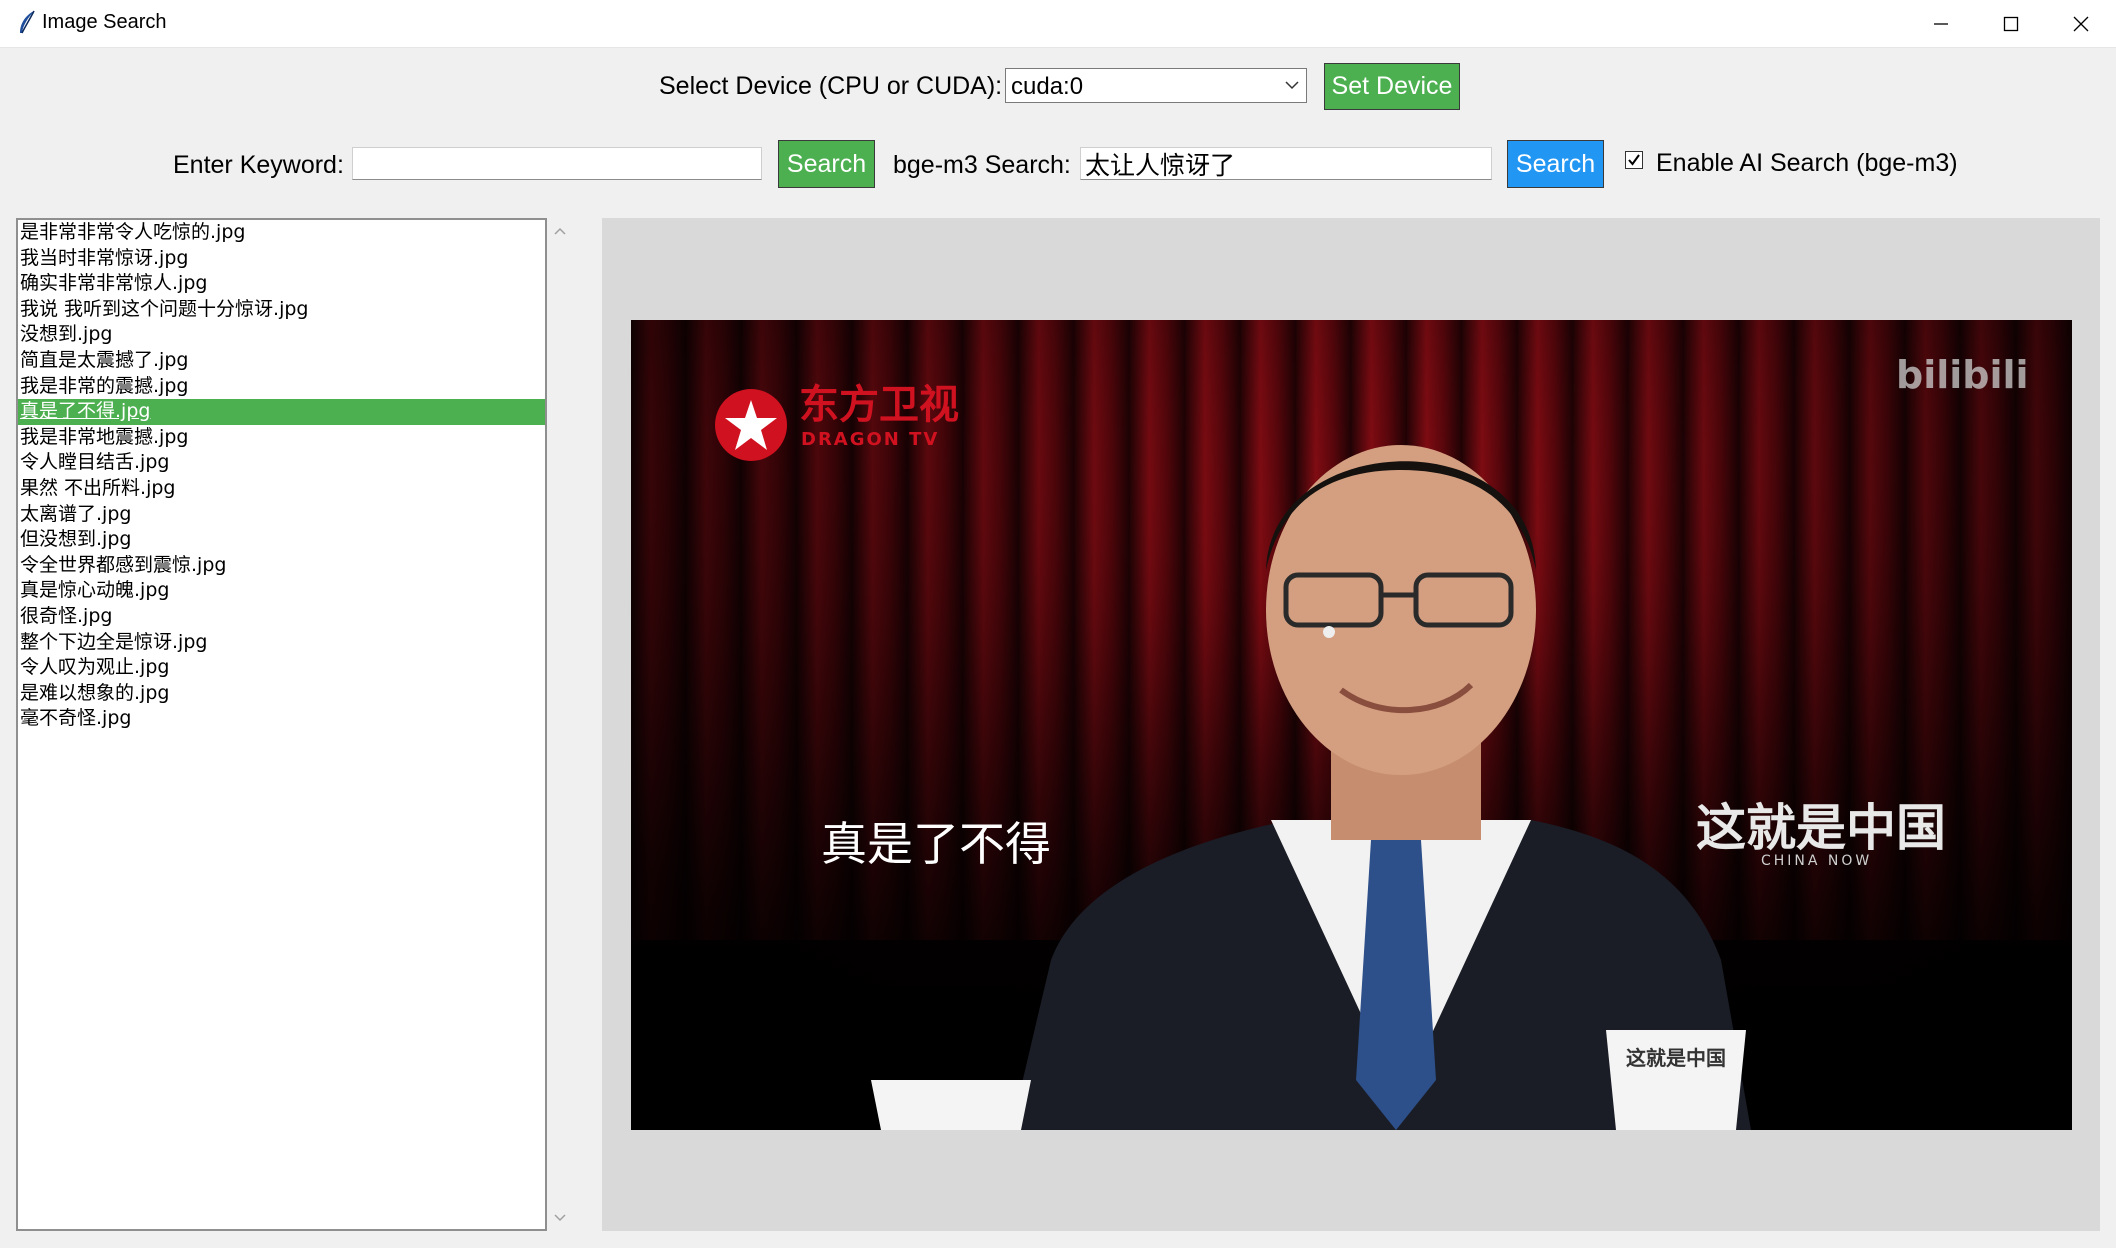  I want to click on list-item: 我当时非常惊讶.jpg, so click(281, 259).